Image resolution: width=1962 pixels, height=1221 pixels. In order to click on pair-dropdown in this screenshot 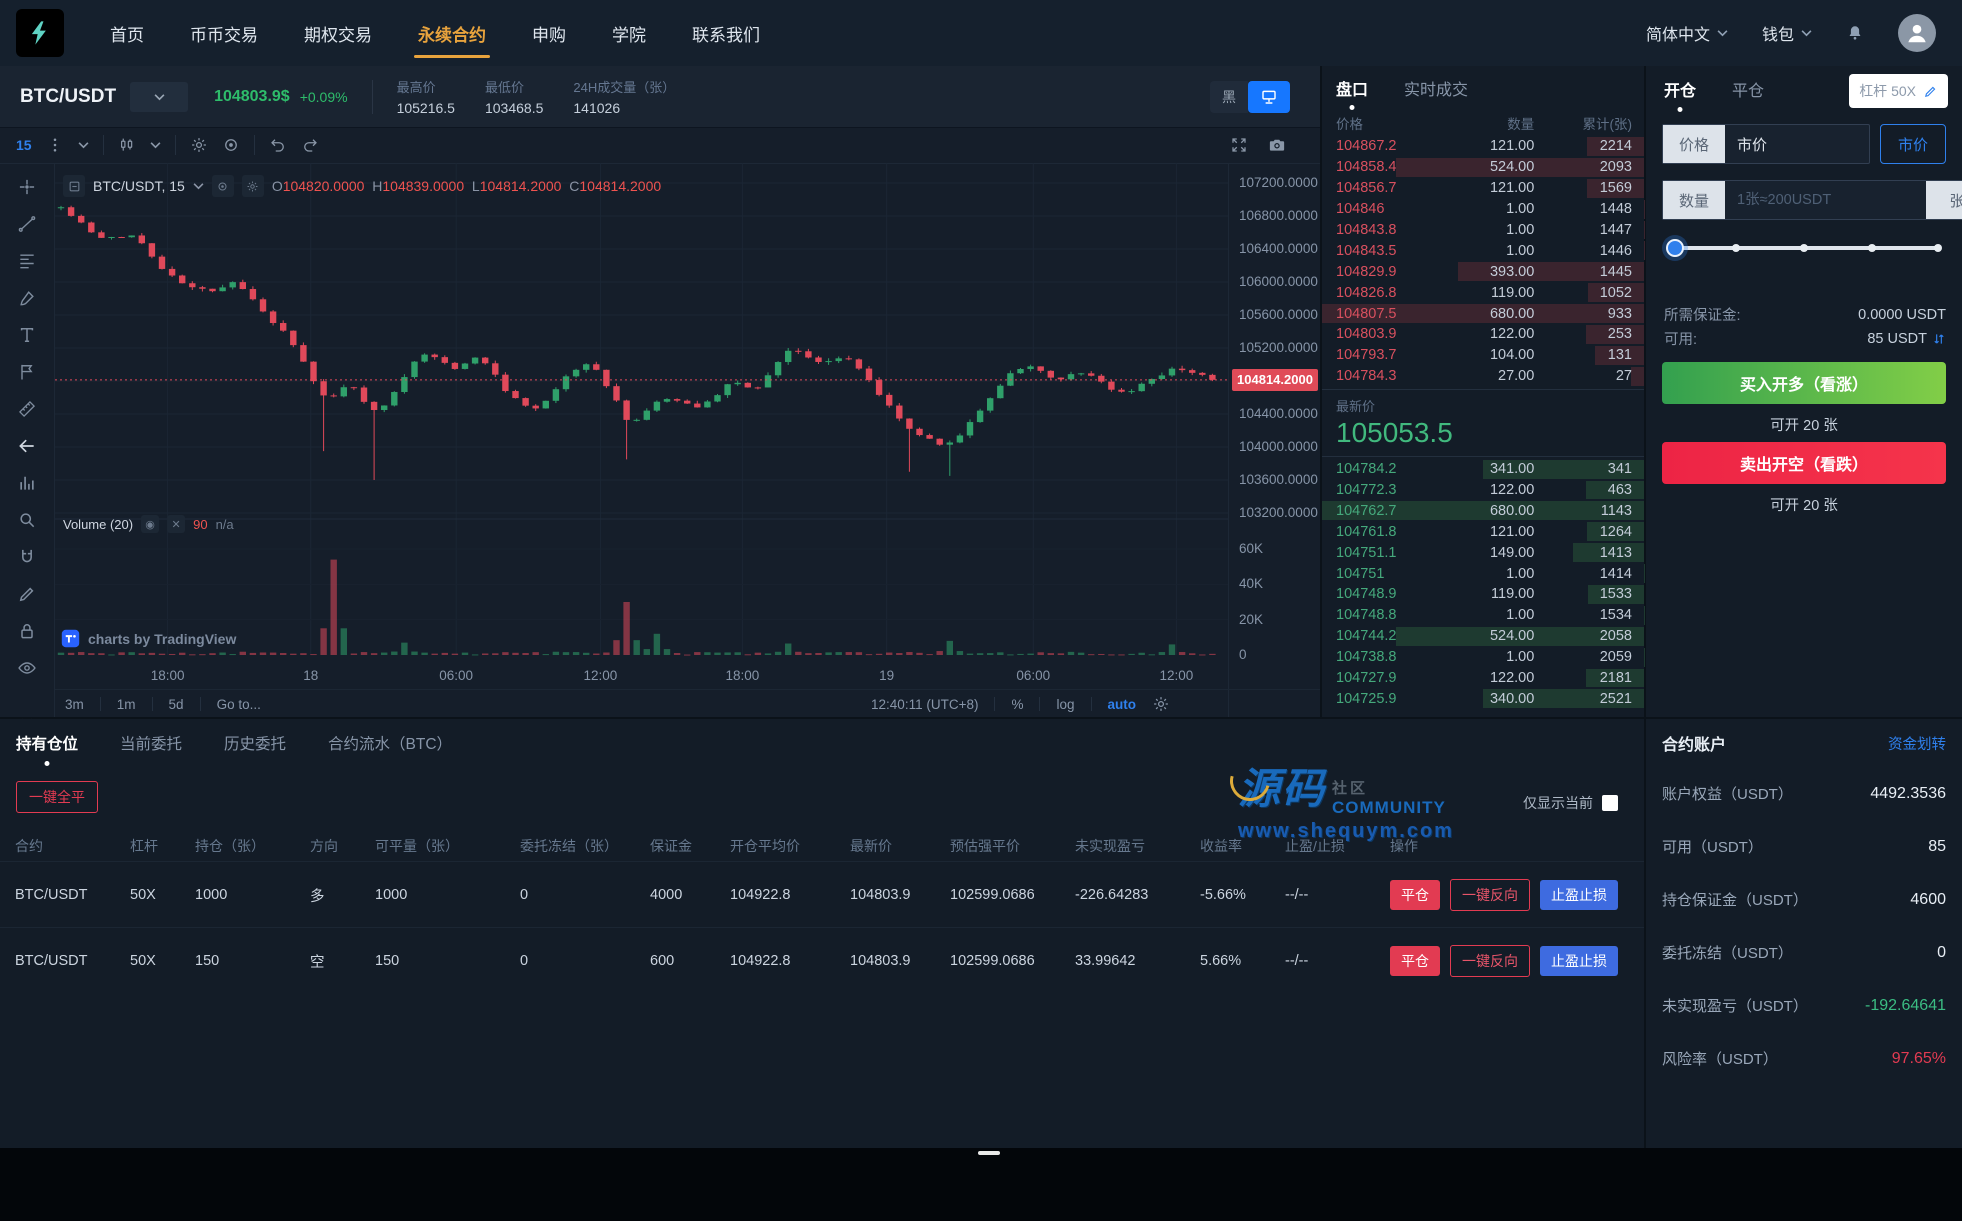, I will do `click(159, 96)`.